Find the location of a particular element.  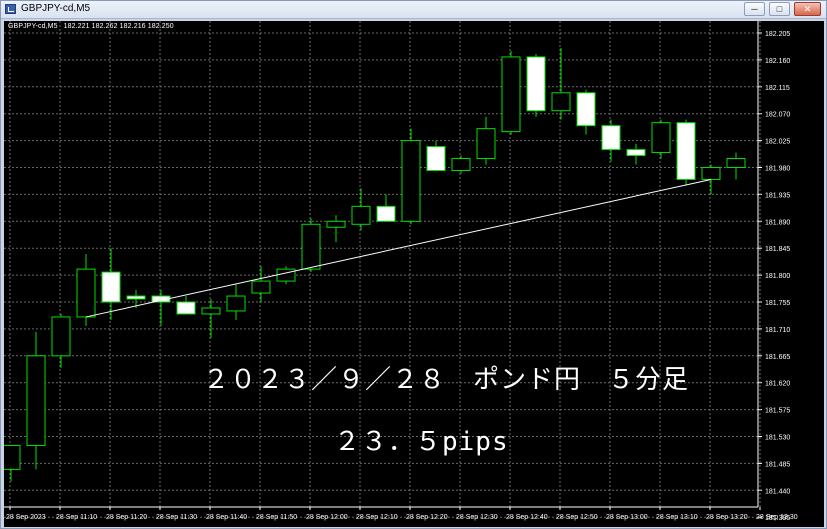

time-axis-label: 28 Sep 11:30 is located at coordinates (176, 517).